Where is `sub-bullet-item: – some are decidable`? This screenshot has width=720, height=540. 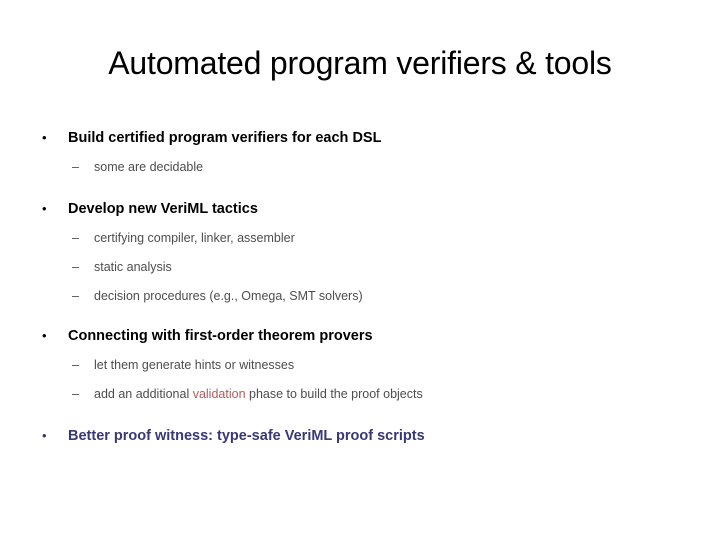 sub-bullet-item: – some are decidable is located at coordinates (360, 167).